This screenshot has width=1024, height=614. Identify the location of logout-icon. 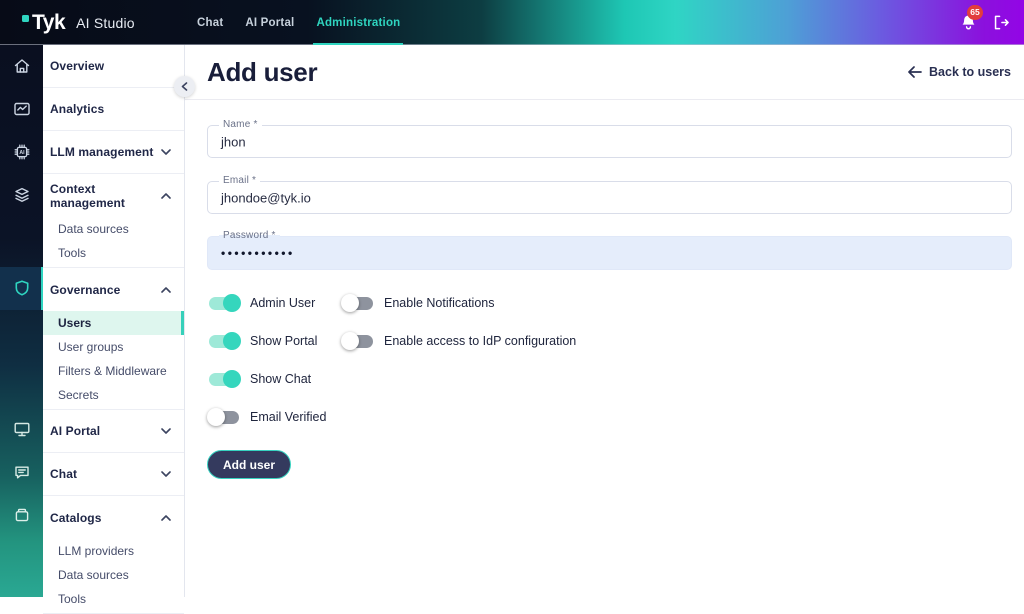
(1001, 22).